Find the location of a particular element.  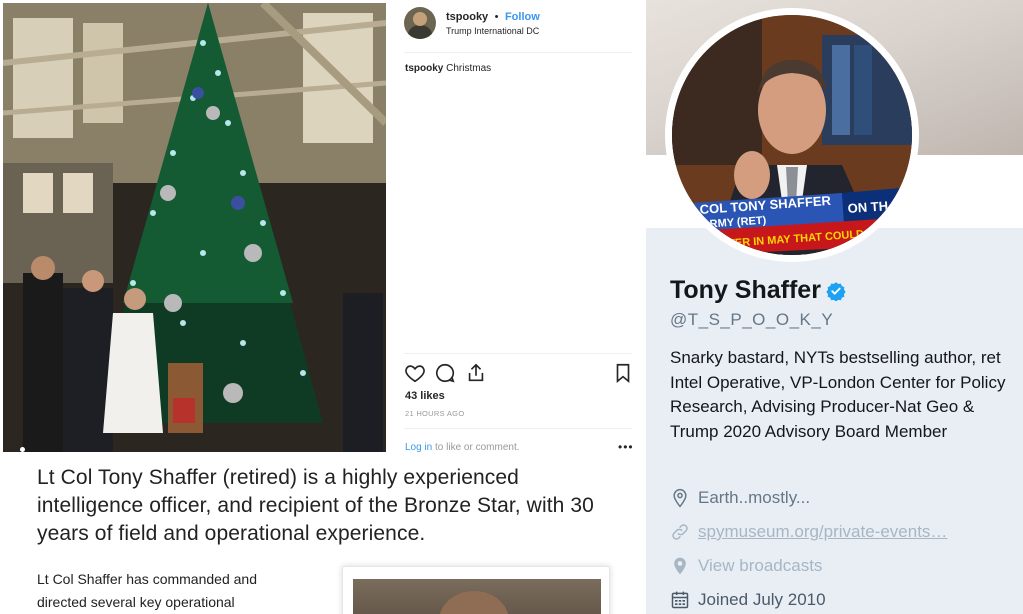

login-prompt-text: to like or comment. is located at coordinates (476, 447).